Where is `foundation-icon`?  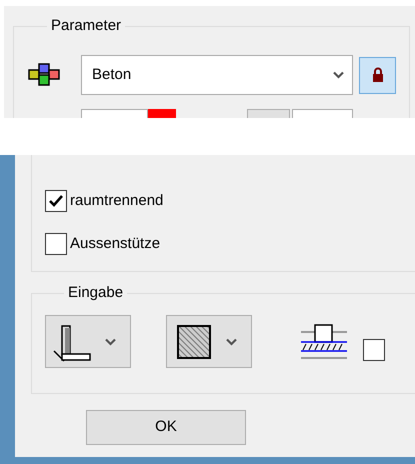
foundation-icon is located at coordinates (324, 342).